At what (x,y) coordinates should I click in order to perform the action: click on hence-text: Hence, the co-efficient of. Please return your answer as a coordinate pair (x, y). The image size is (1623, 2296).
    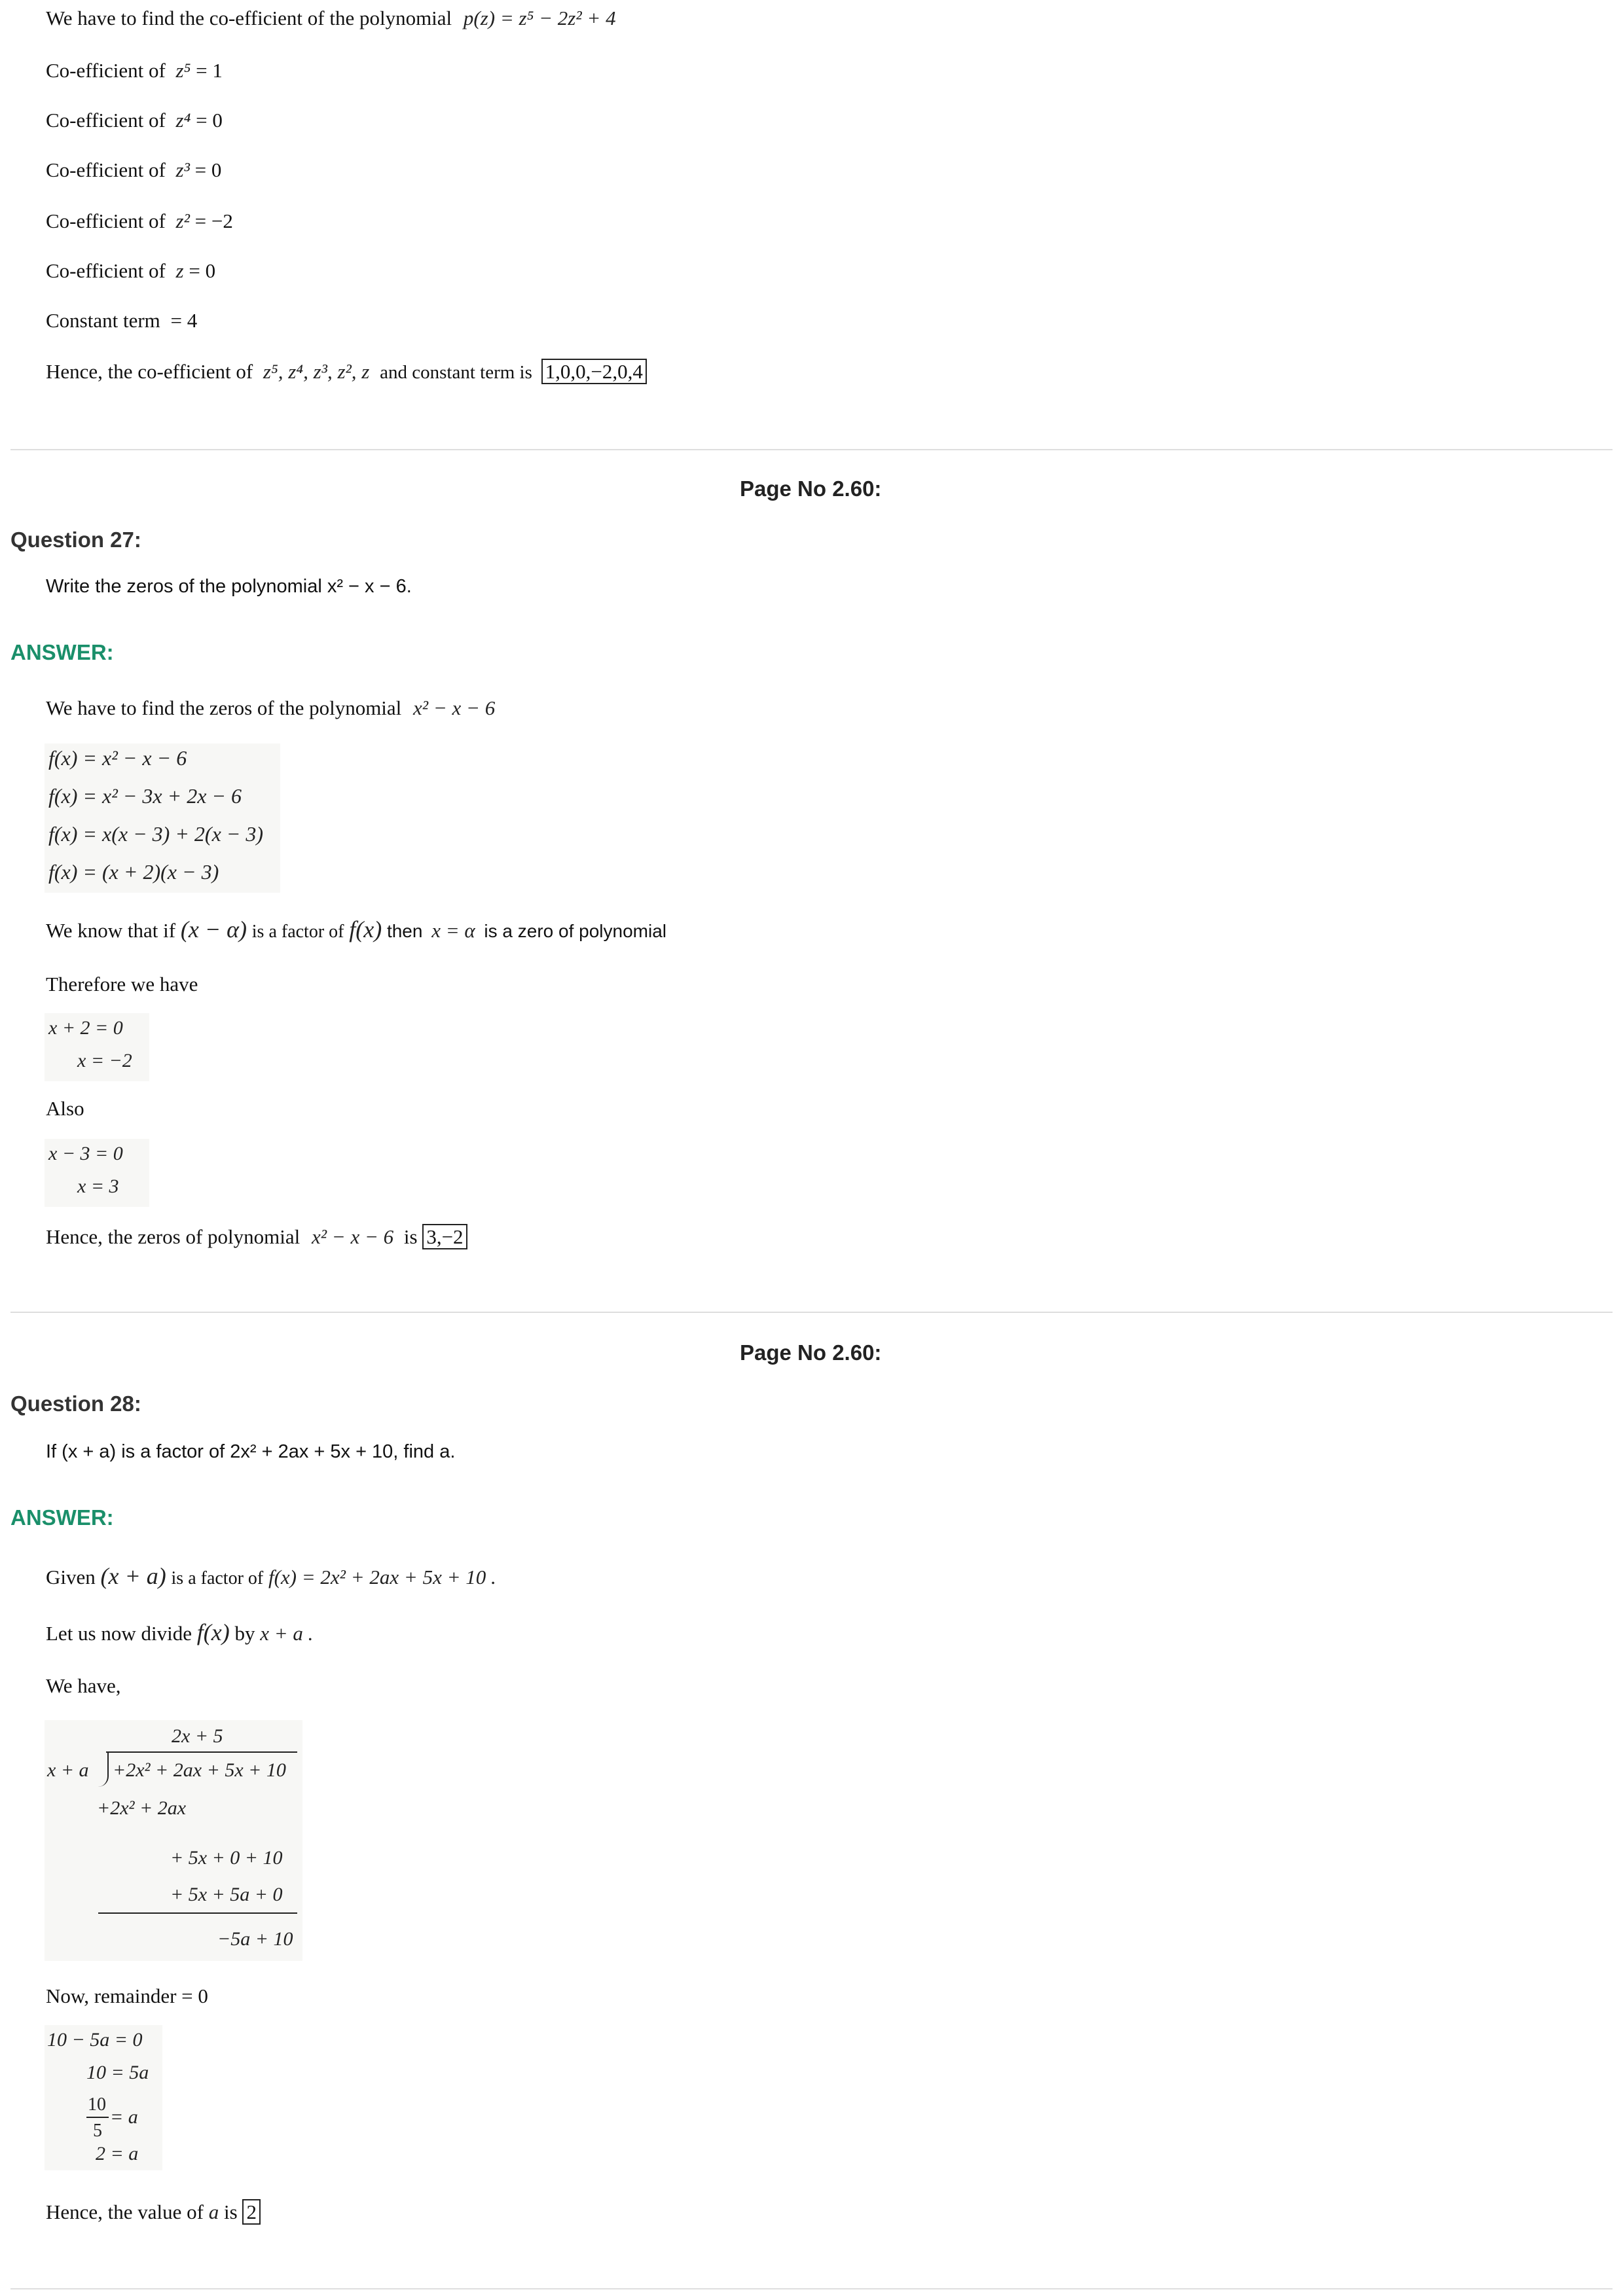
    Looking at the image, I should click on (149, 371).